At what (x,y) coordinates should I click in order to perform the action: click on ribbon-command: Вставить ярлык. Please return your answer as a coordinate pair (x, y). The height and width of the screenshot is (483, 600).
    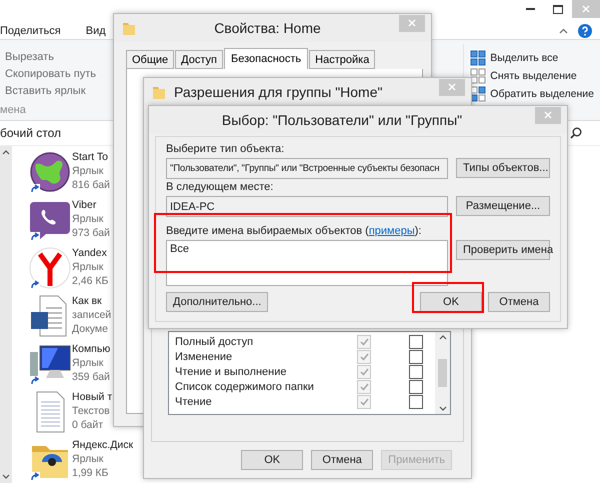
    Looking at the image, I should click on (45, 91).